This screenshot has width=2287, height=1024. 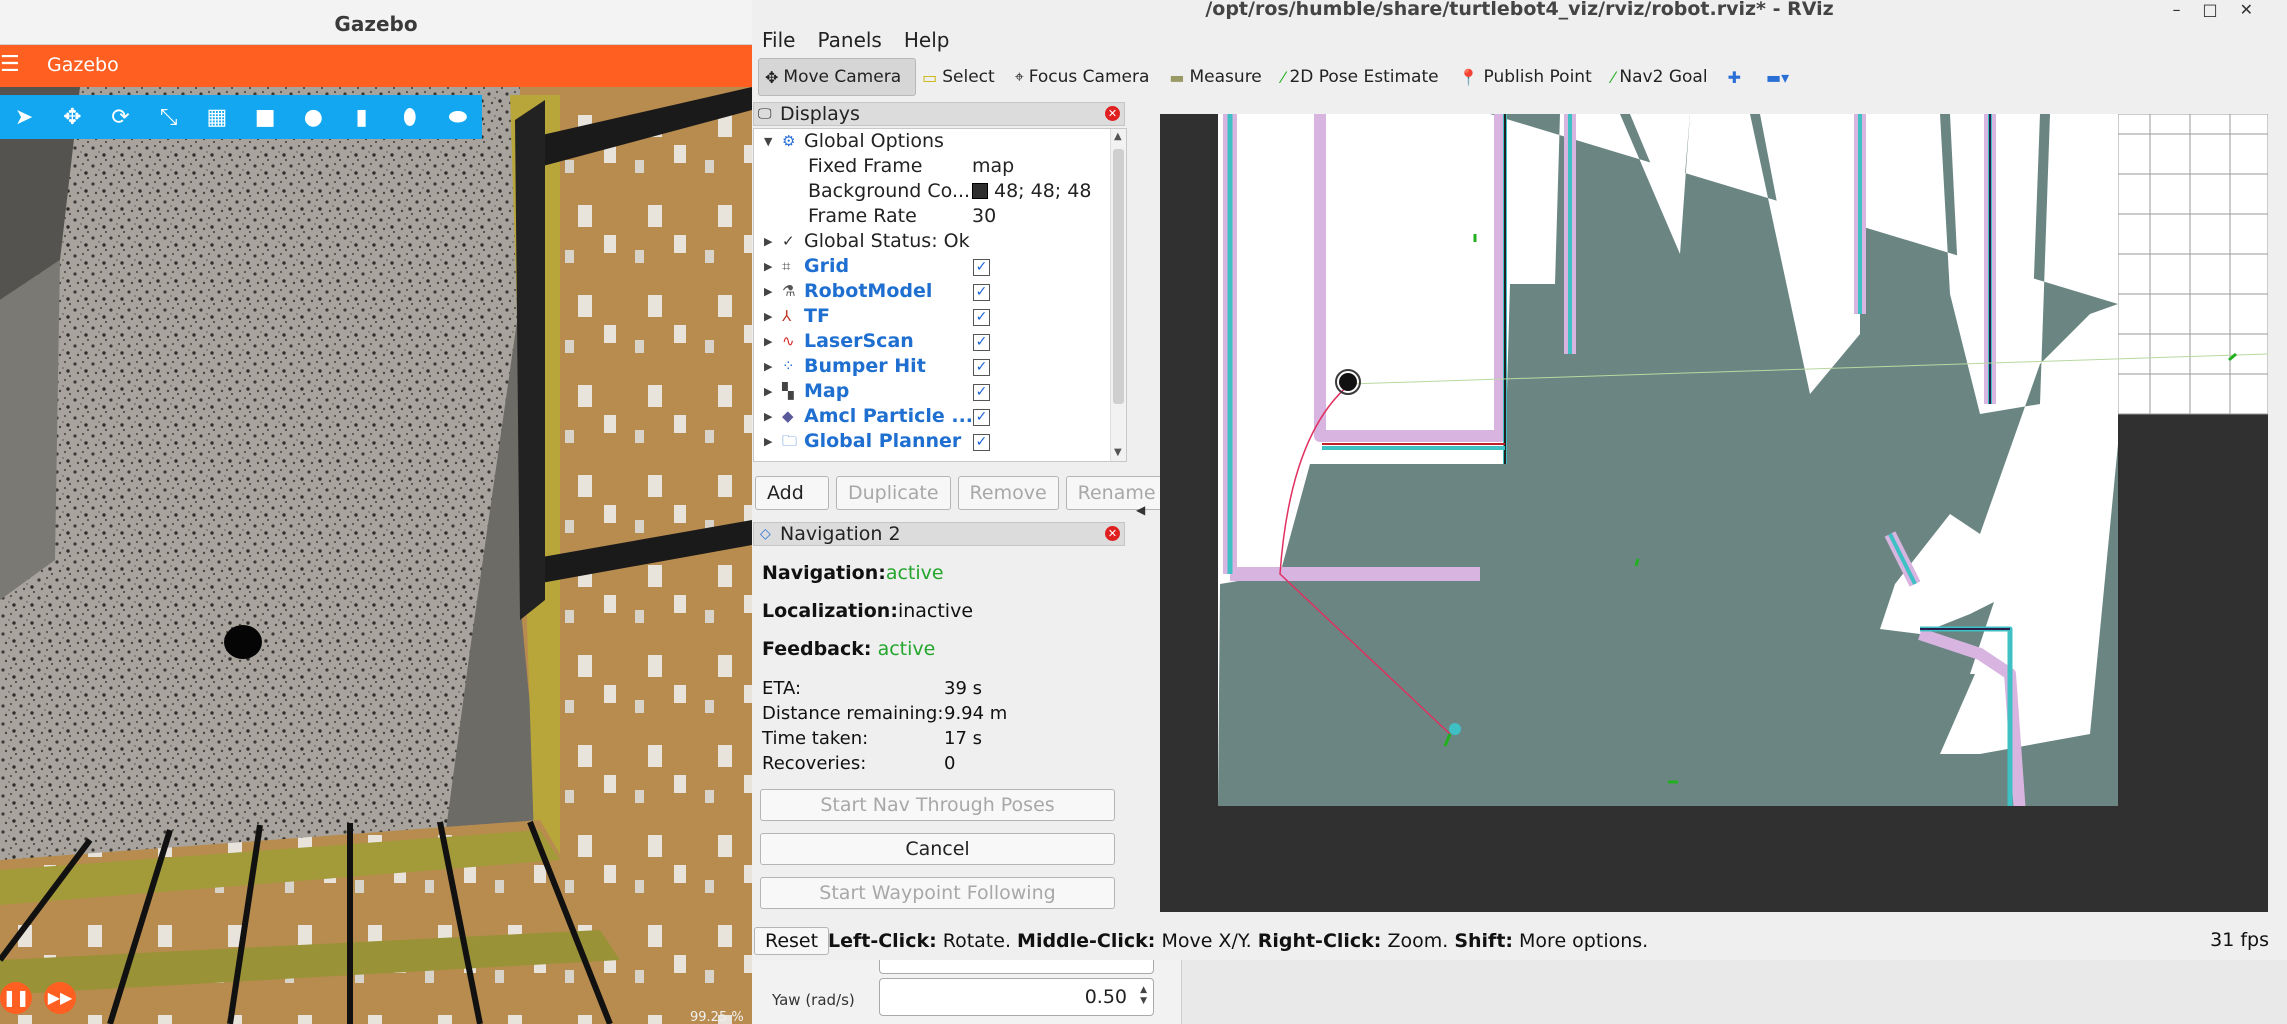 I want to click on remove-button: Remove, so click(x=1008, y=493).